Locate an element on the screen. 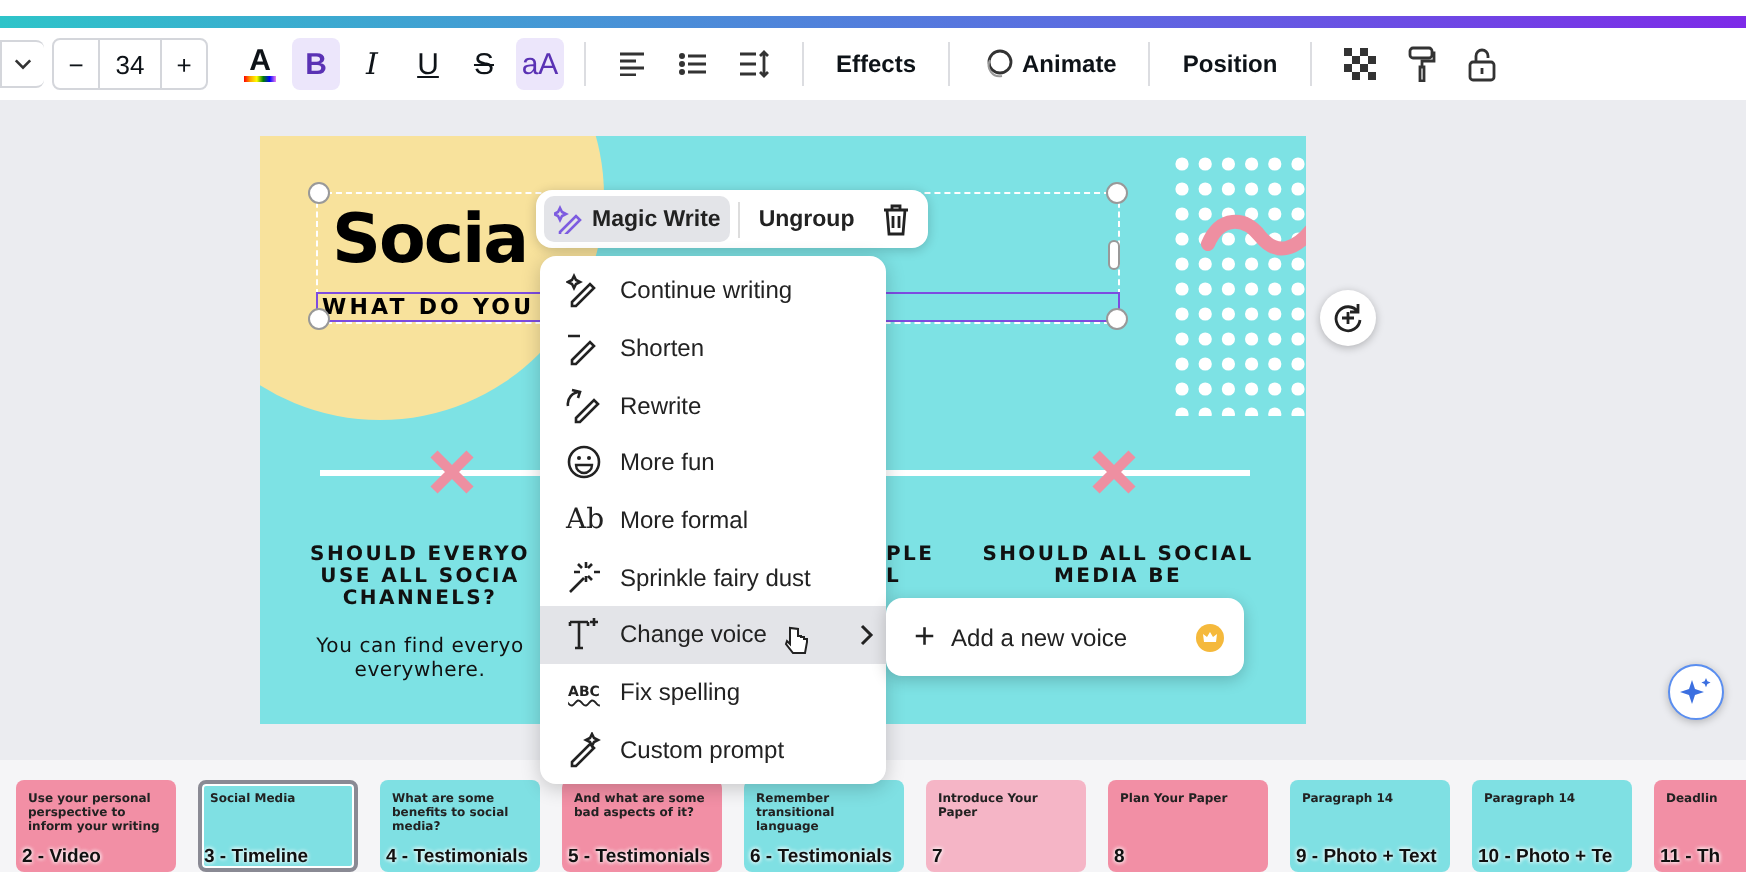 This screenshot has height=872, width=1746. menu-item: Ab More formal is located at coordinates (713, 520).